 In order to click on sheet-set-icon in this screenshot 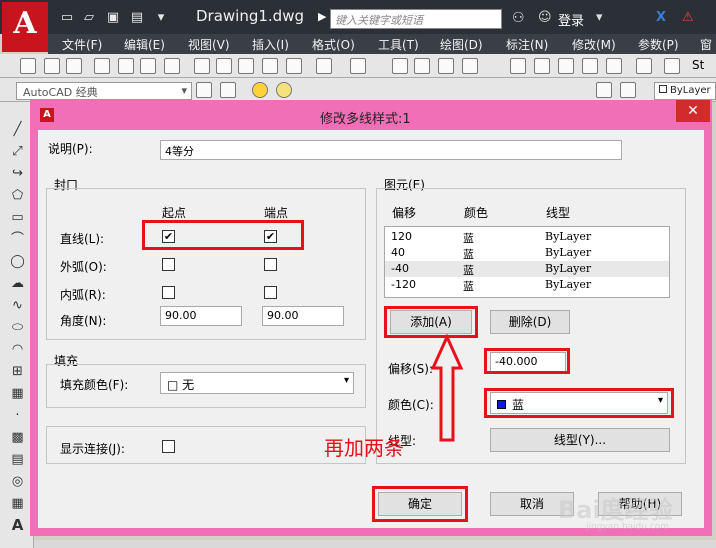, I will do `click(590, 66)`.